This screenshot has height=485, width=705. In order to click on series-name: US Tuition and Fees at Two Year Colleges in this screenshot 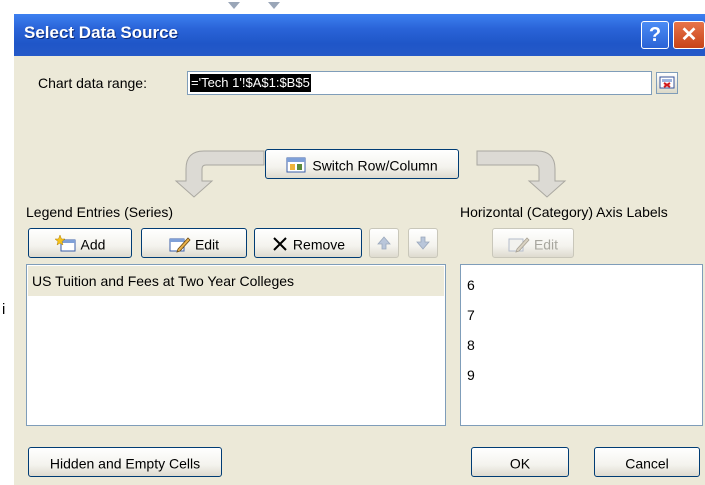, I will do `click(163, 281)`.